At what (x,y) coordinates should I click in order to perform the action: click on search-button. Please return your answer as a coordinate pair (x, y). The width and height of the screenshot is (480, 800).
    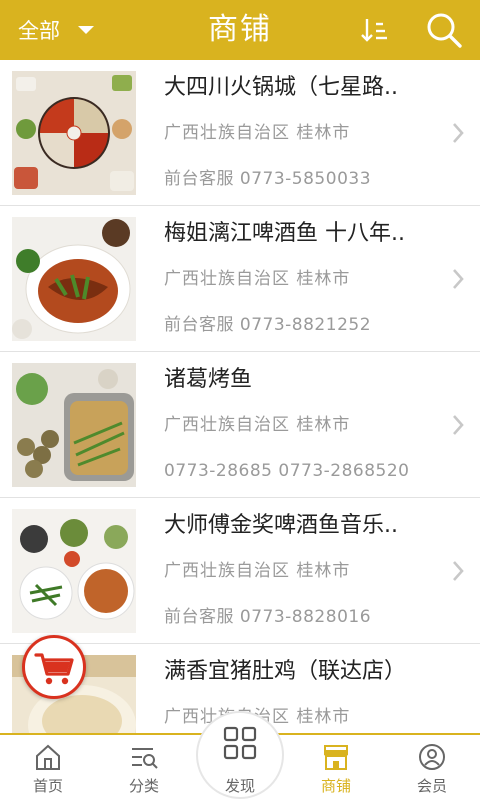
    Looking at the image, I should click on (444, 30).